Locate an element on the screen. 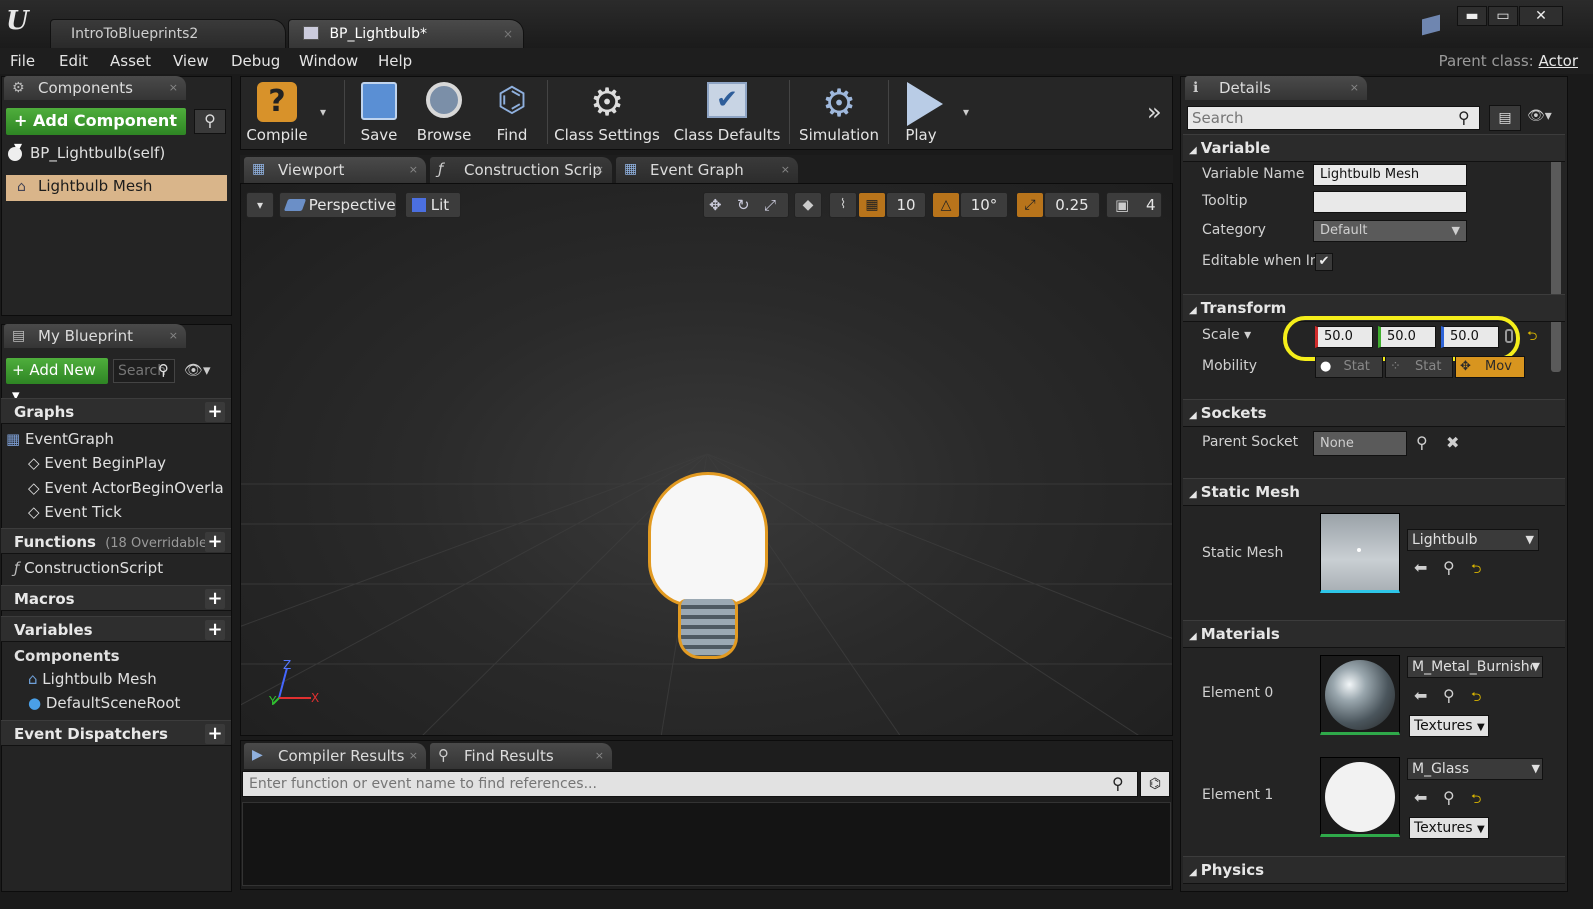 The image size is (1593, 909). tab-construction-script: ƒ Construction Scrip × is located at coordinates (521, 170).